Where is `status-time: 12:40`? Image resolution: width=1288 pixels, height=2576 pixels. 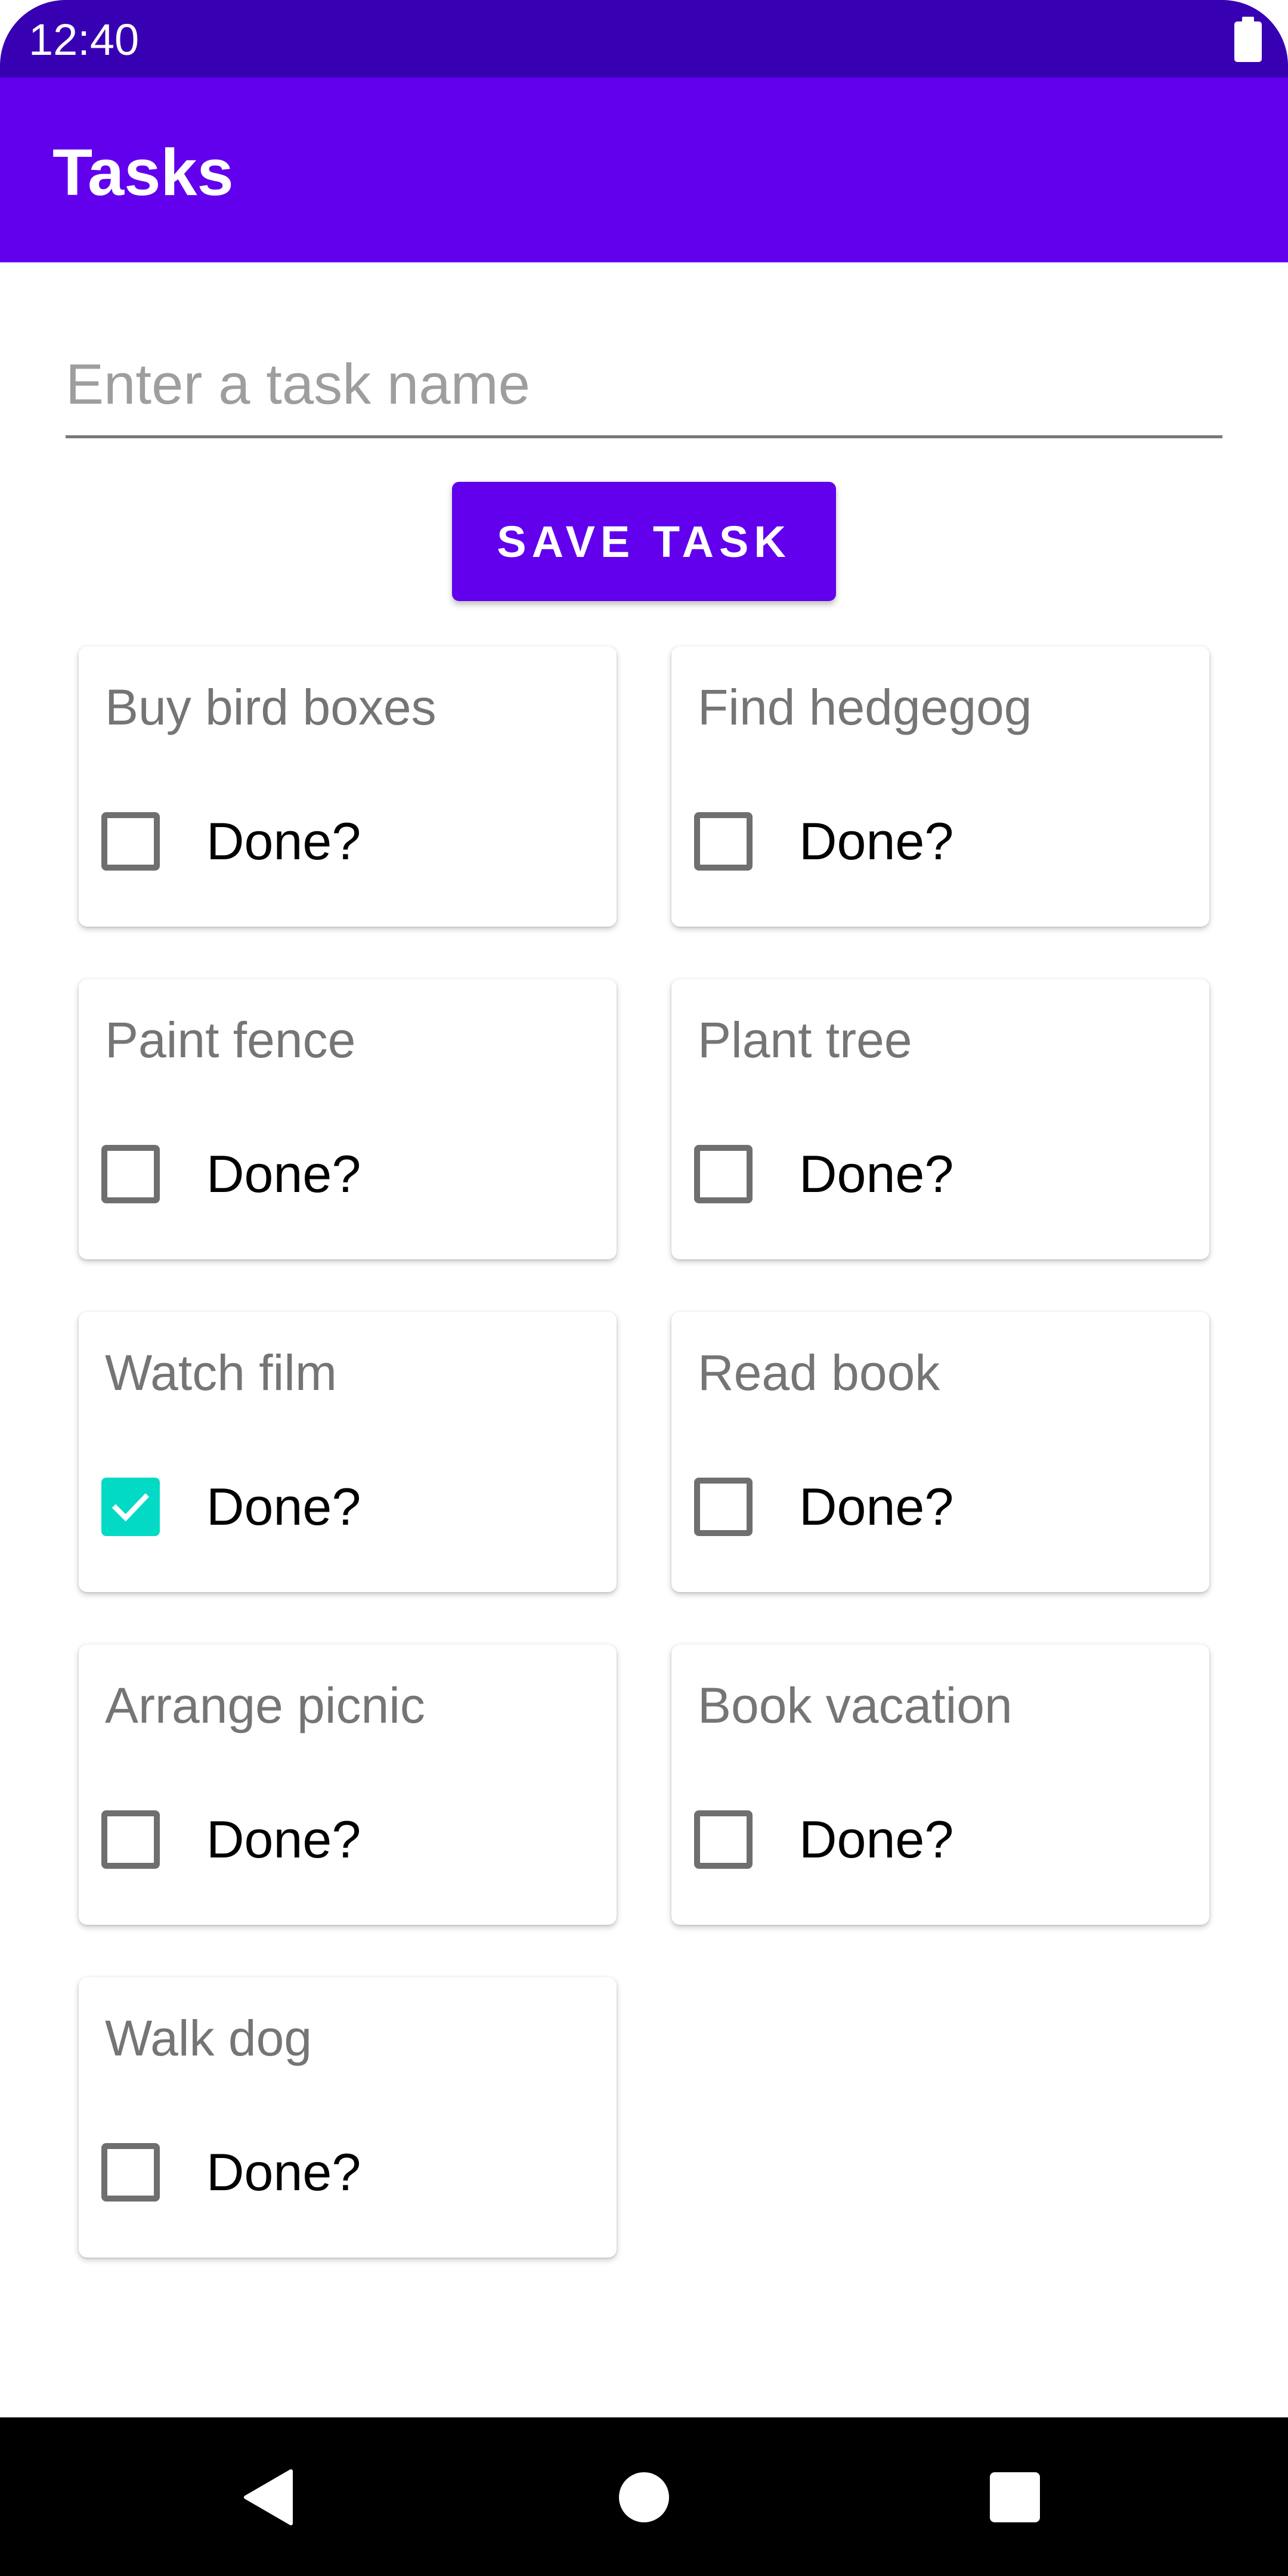
status-time: 12:40 is located at coordinates (84, 40).